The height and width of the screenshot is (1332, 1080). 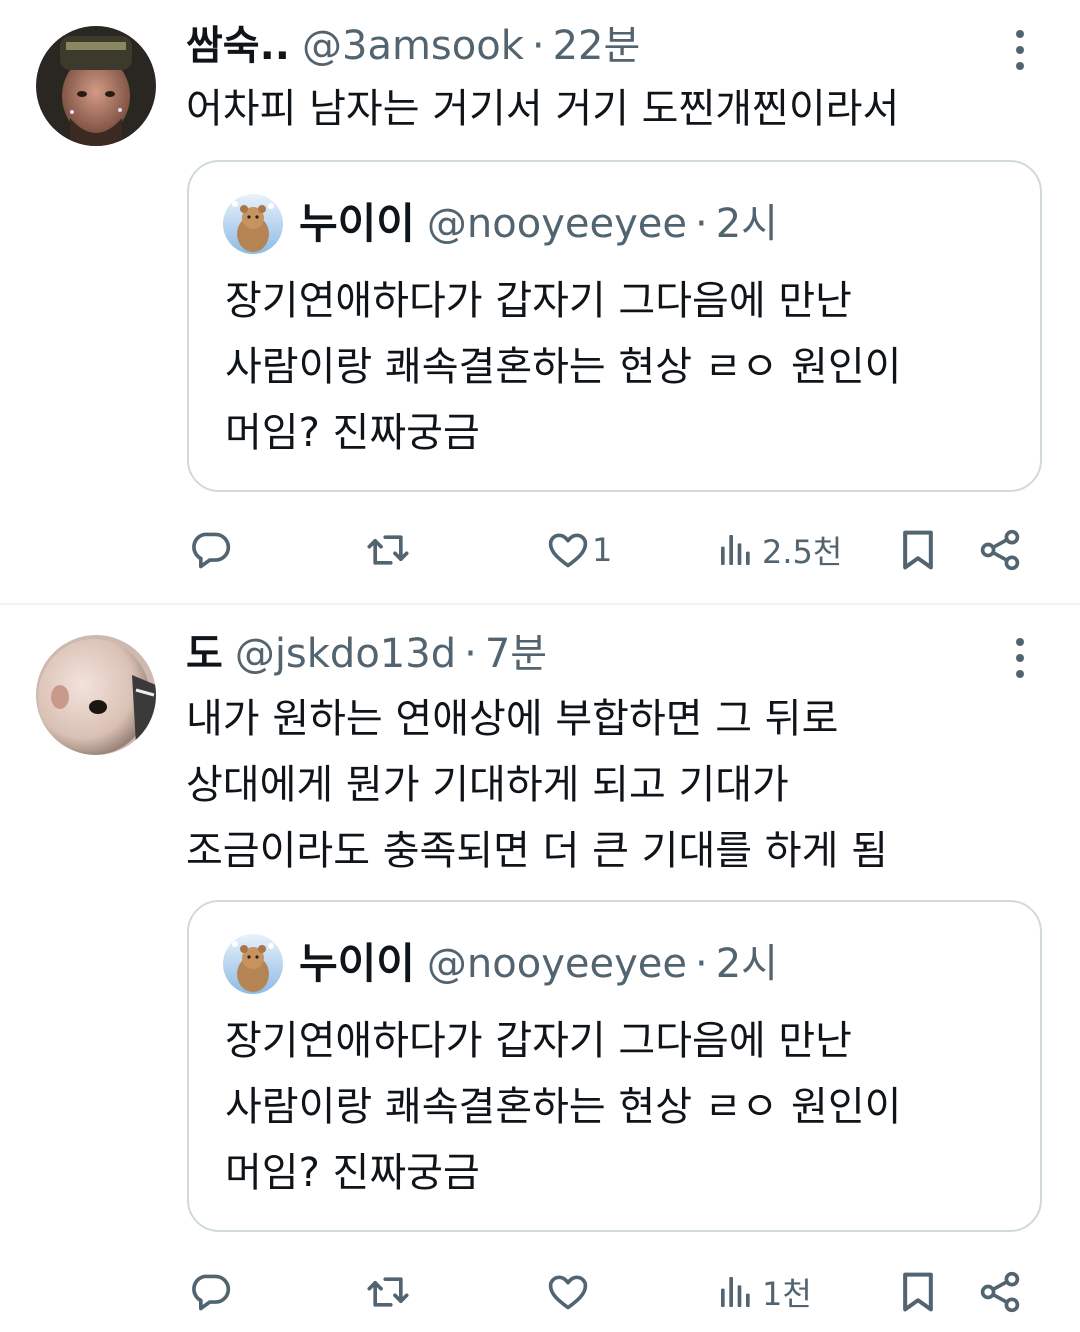 I want to click on action-bar: 1천, so click(x=540, y=1292).